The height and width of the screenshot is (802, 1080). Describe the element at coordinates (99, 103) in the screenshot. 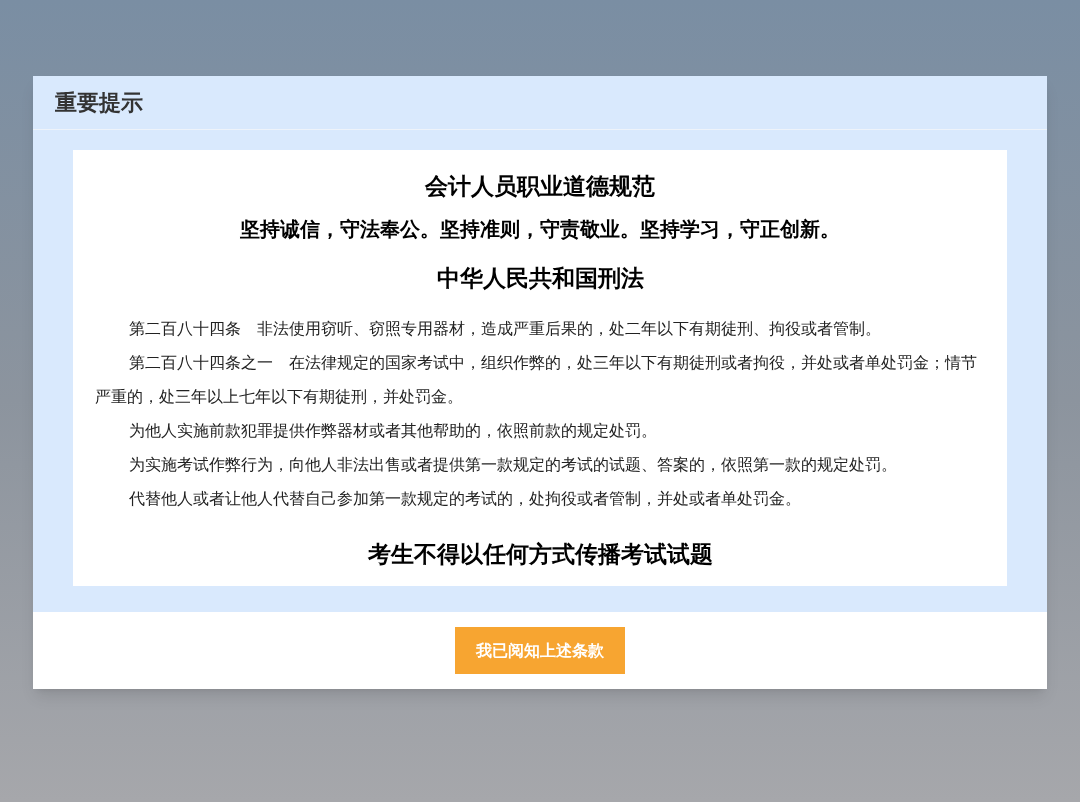

I see `dialog-title: 重要提示` at that location.